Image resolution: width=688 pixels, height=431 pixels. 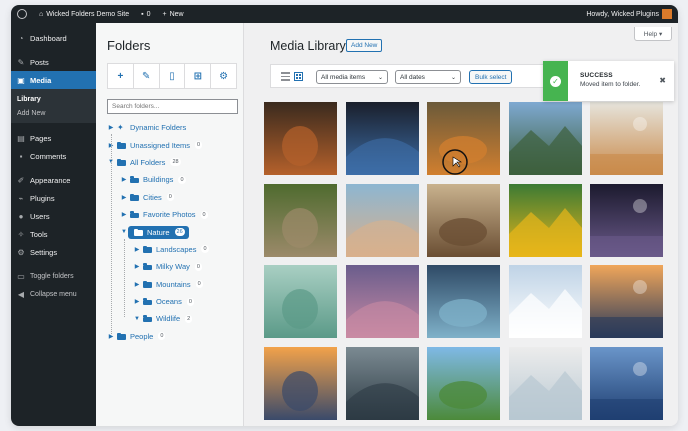 I want to click on media-thumbnail-lone-tree, so click(x=463, y=384).